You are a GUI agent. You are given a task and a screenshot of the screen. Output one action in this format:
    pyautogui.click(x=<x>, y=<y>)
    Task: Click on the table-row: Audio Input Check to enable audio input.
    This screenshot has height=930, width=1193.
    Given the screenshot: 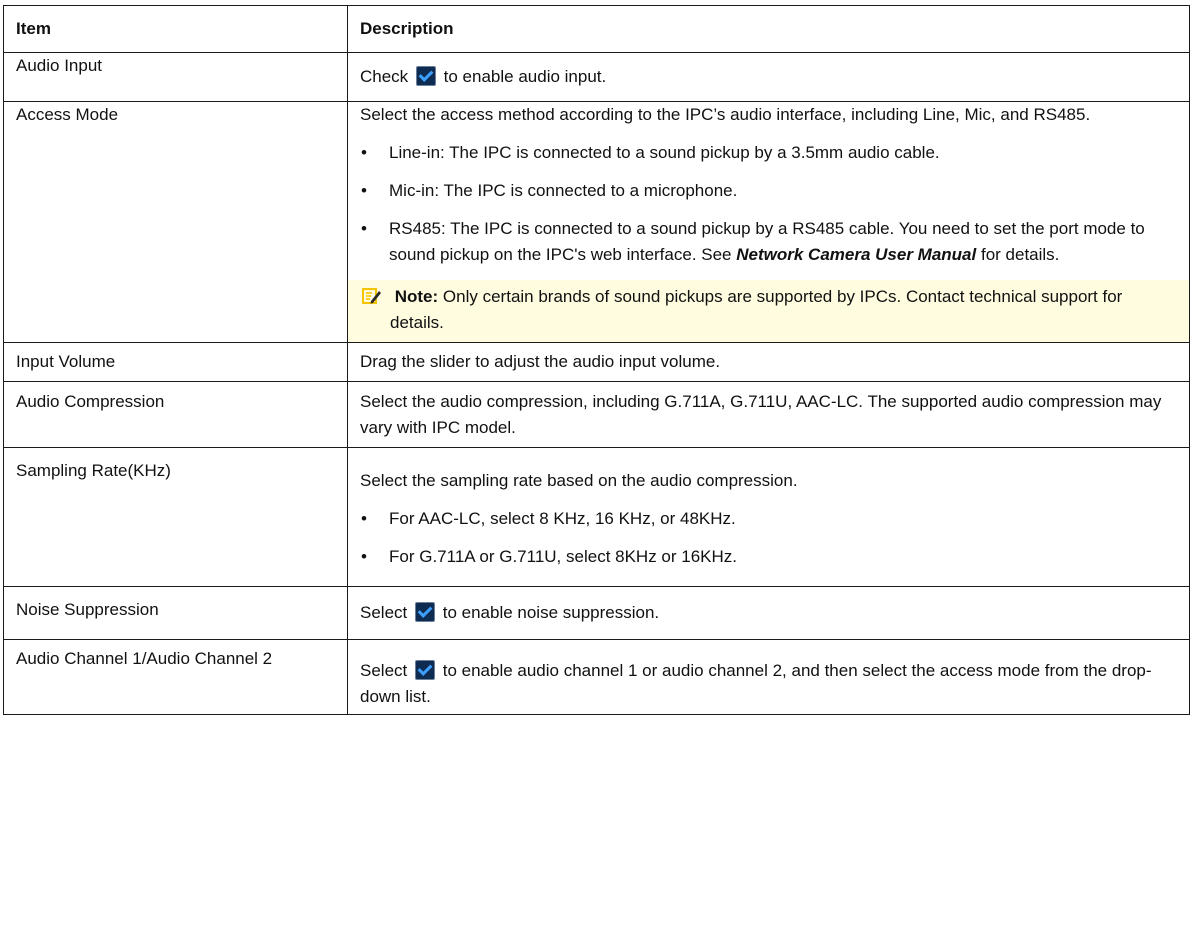 What is the action you would take?
    pyautogui.click(x=596, y=77)
    